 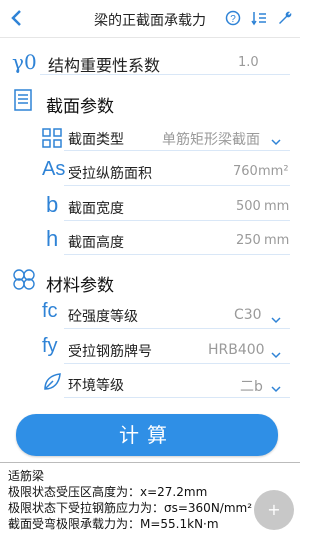 What do you see at coordinates (110, 174) in the screenshot?
I see `as-label: 受拉纵筋面积` at bounding box center [110, 174].